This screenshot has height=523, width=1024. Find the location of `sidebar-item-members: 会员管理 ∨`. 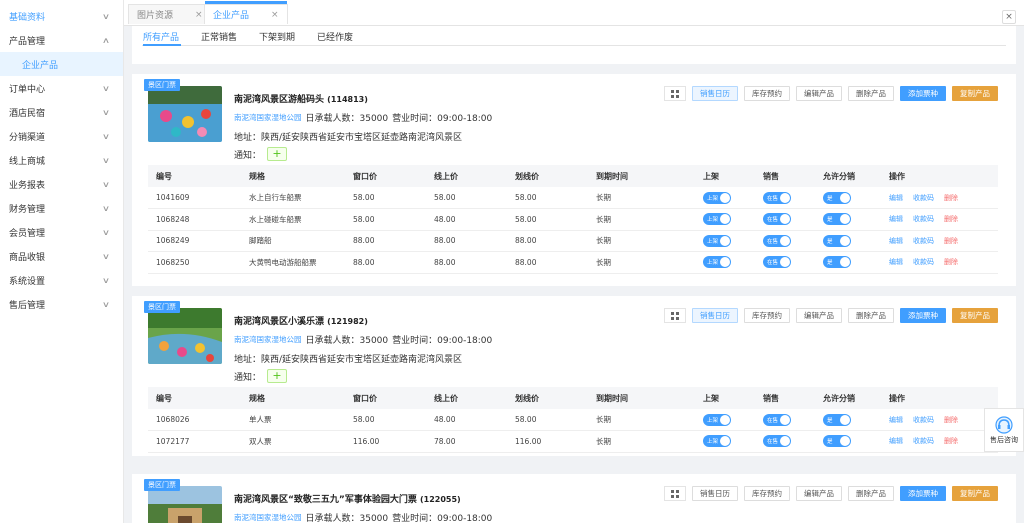

sidebar-item-members: 会员管理 ∨ is located at coordinates (61, 232).